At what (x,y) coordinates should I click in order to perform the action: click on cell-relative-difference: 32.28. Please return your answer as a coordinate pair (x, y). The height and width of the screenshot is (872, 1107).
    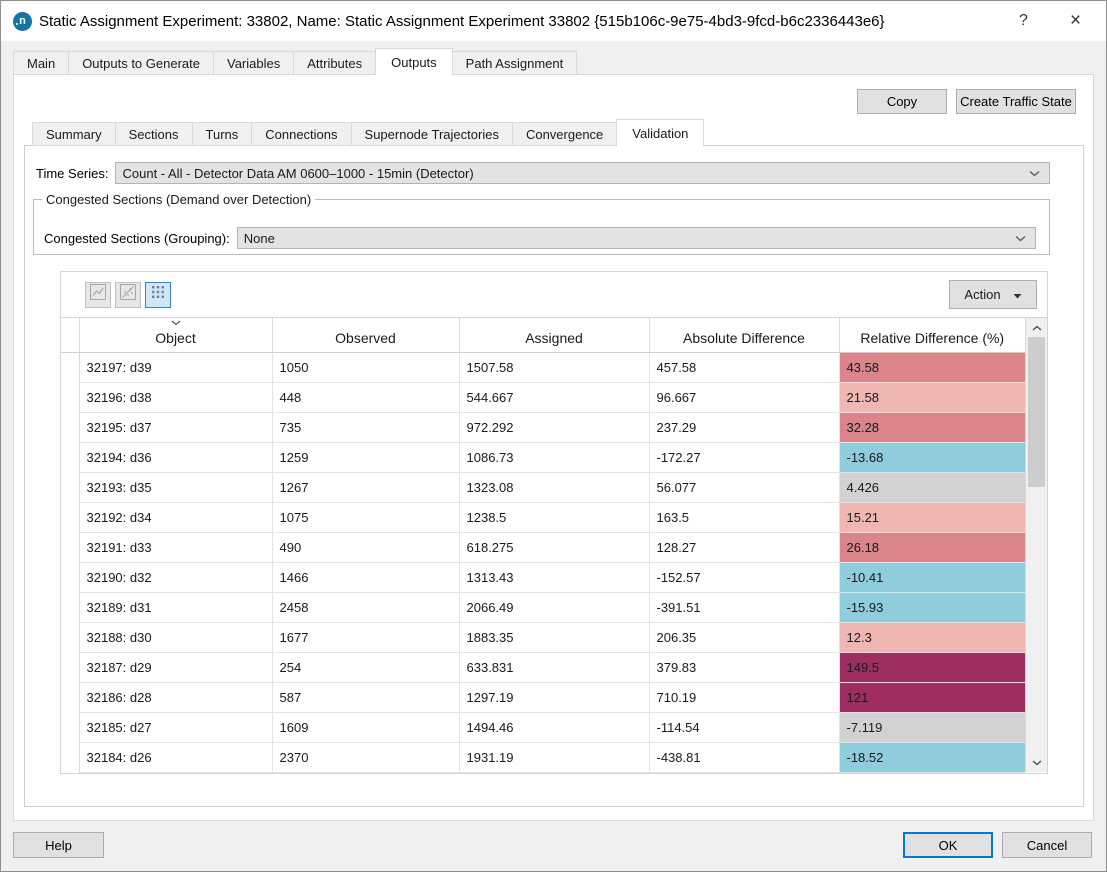
    Looking at the image, I should click on (932, 427).